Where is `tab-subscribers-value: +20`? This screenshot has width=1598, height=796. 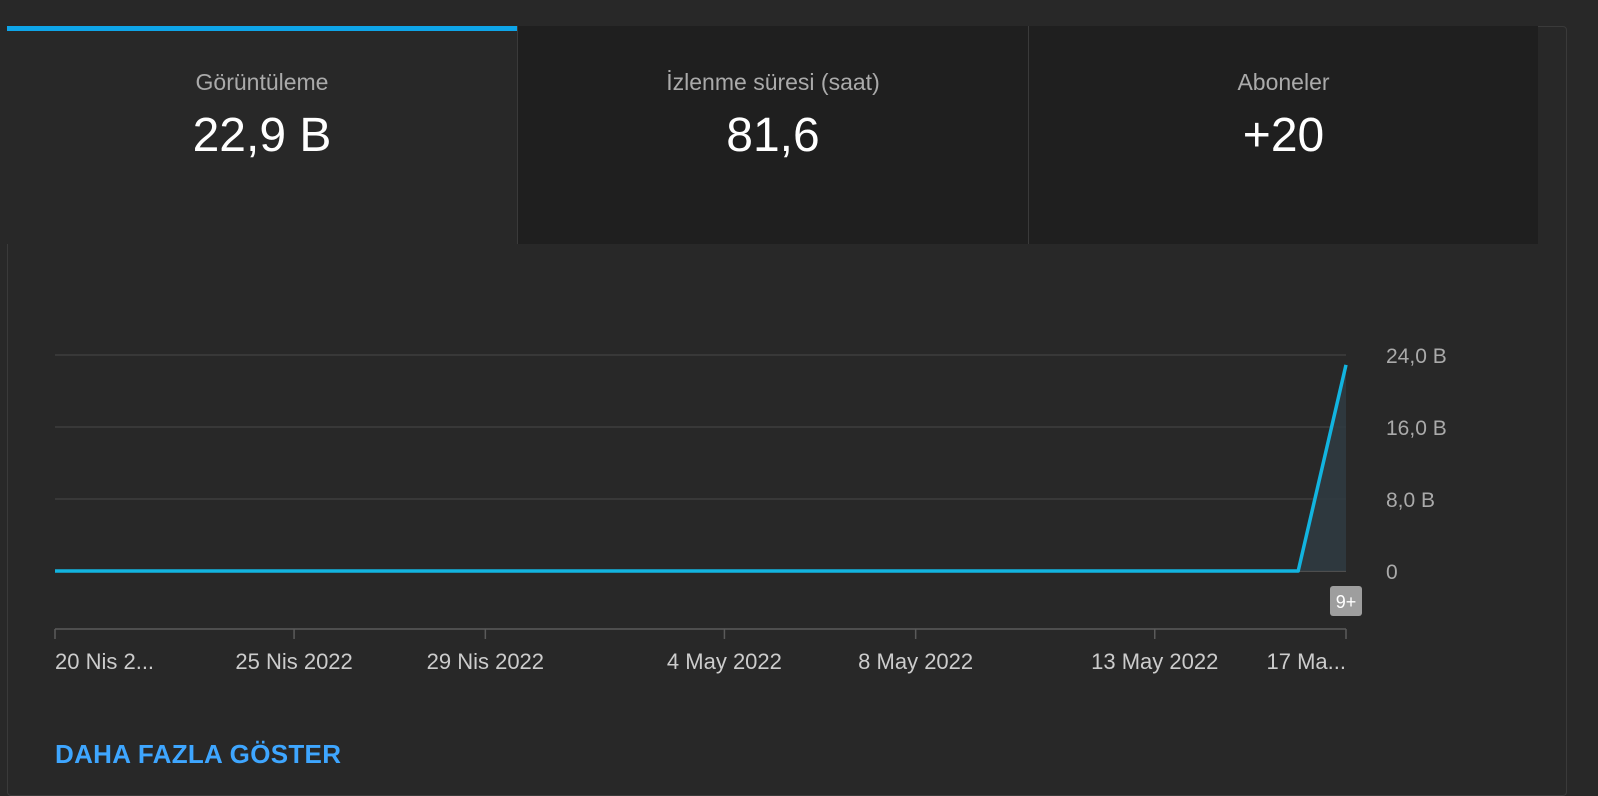 tab-subscribers-value: +20 is located at coordinates (1283, 135).